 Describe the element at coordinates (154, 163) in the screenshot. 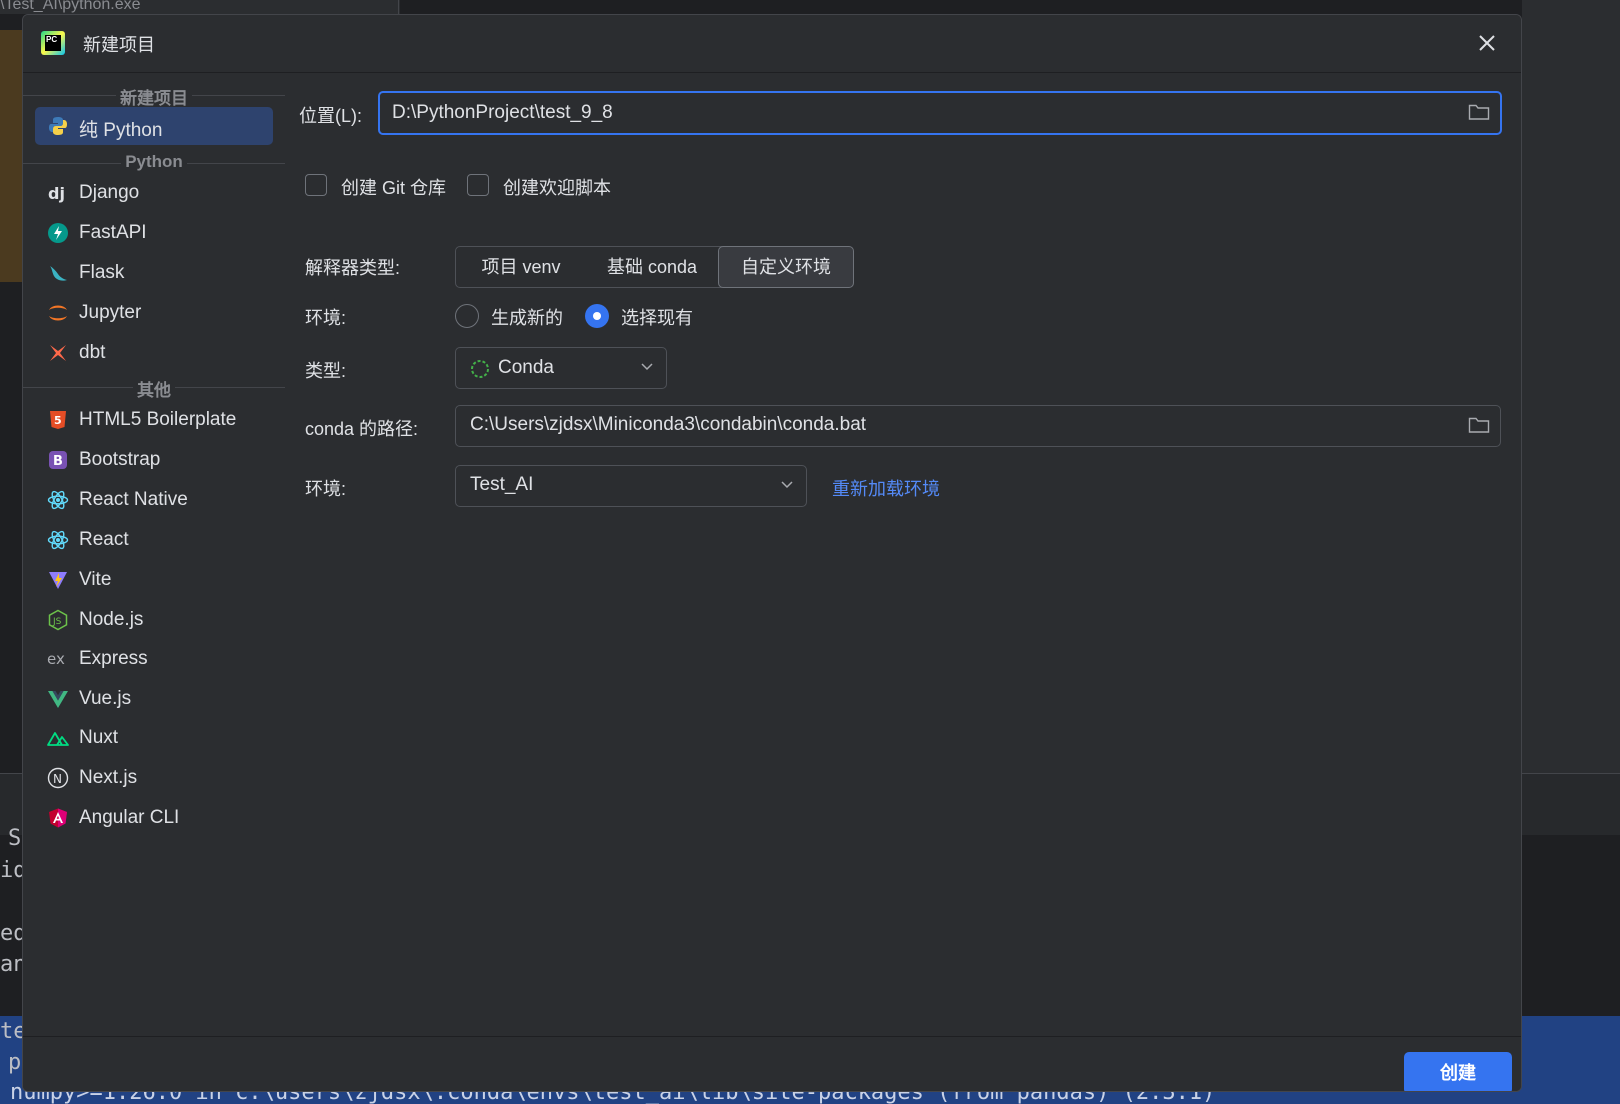

I see `section-header-python: Python` at that location.